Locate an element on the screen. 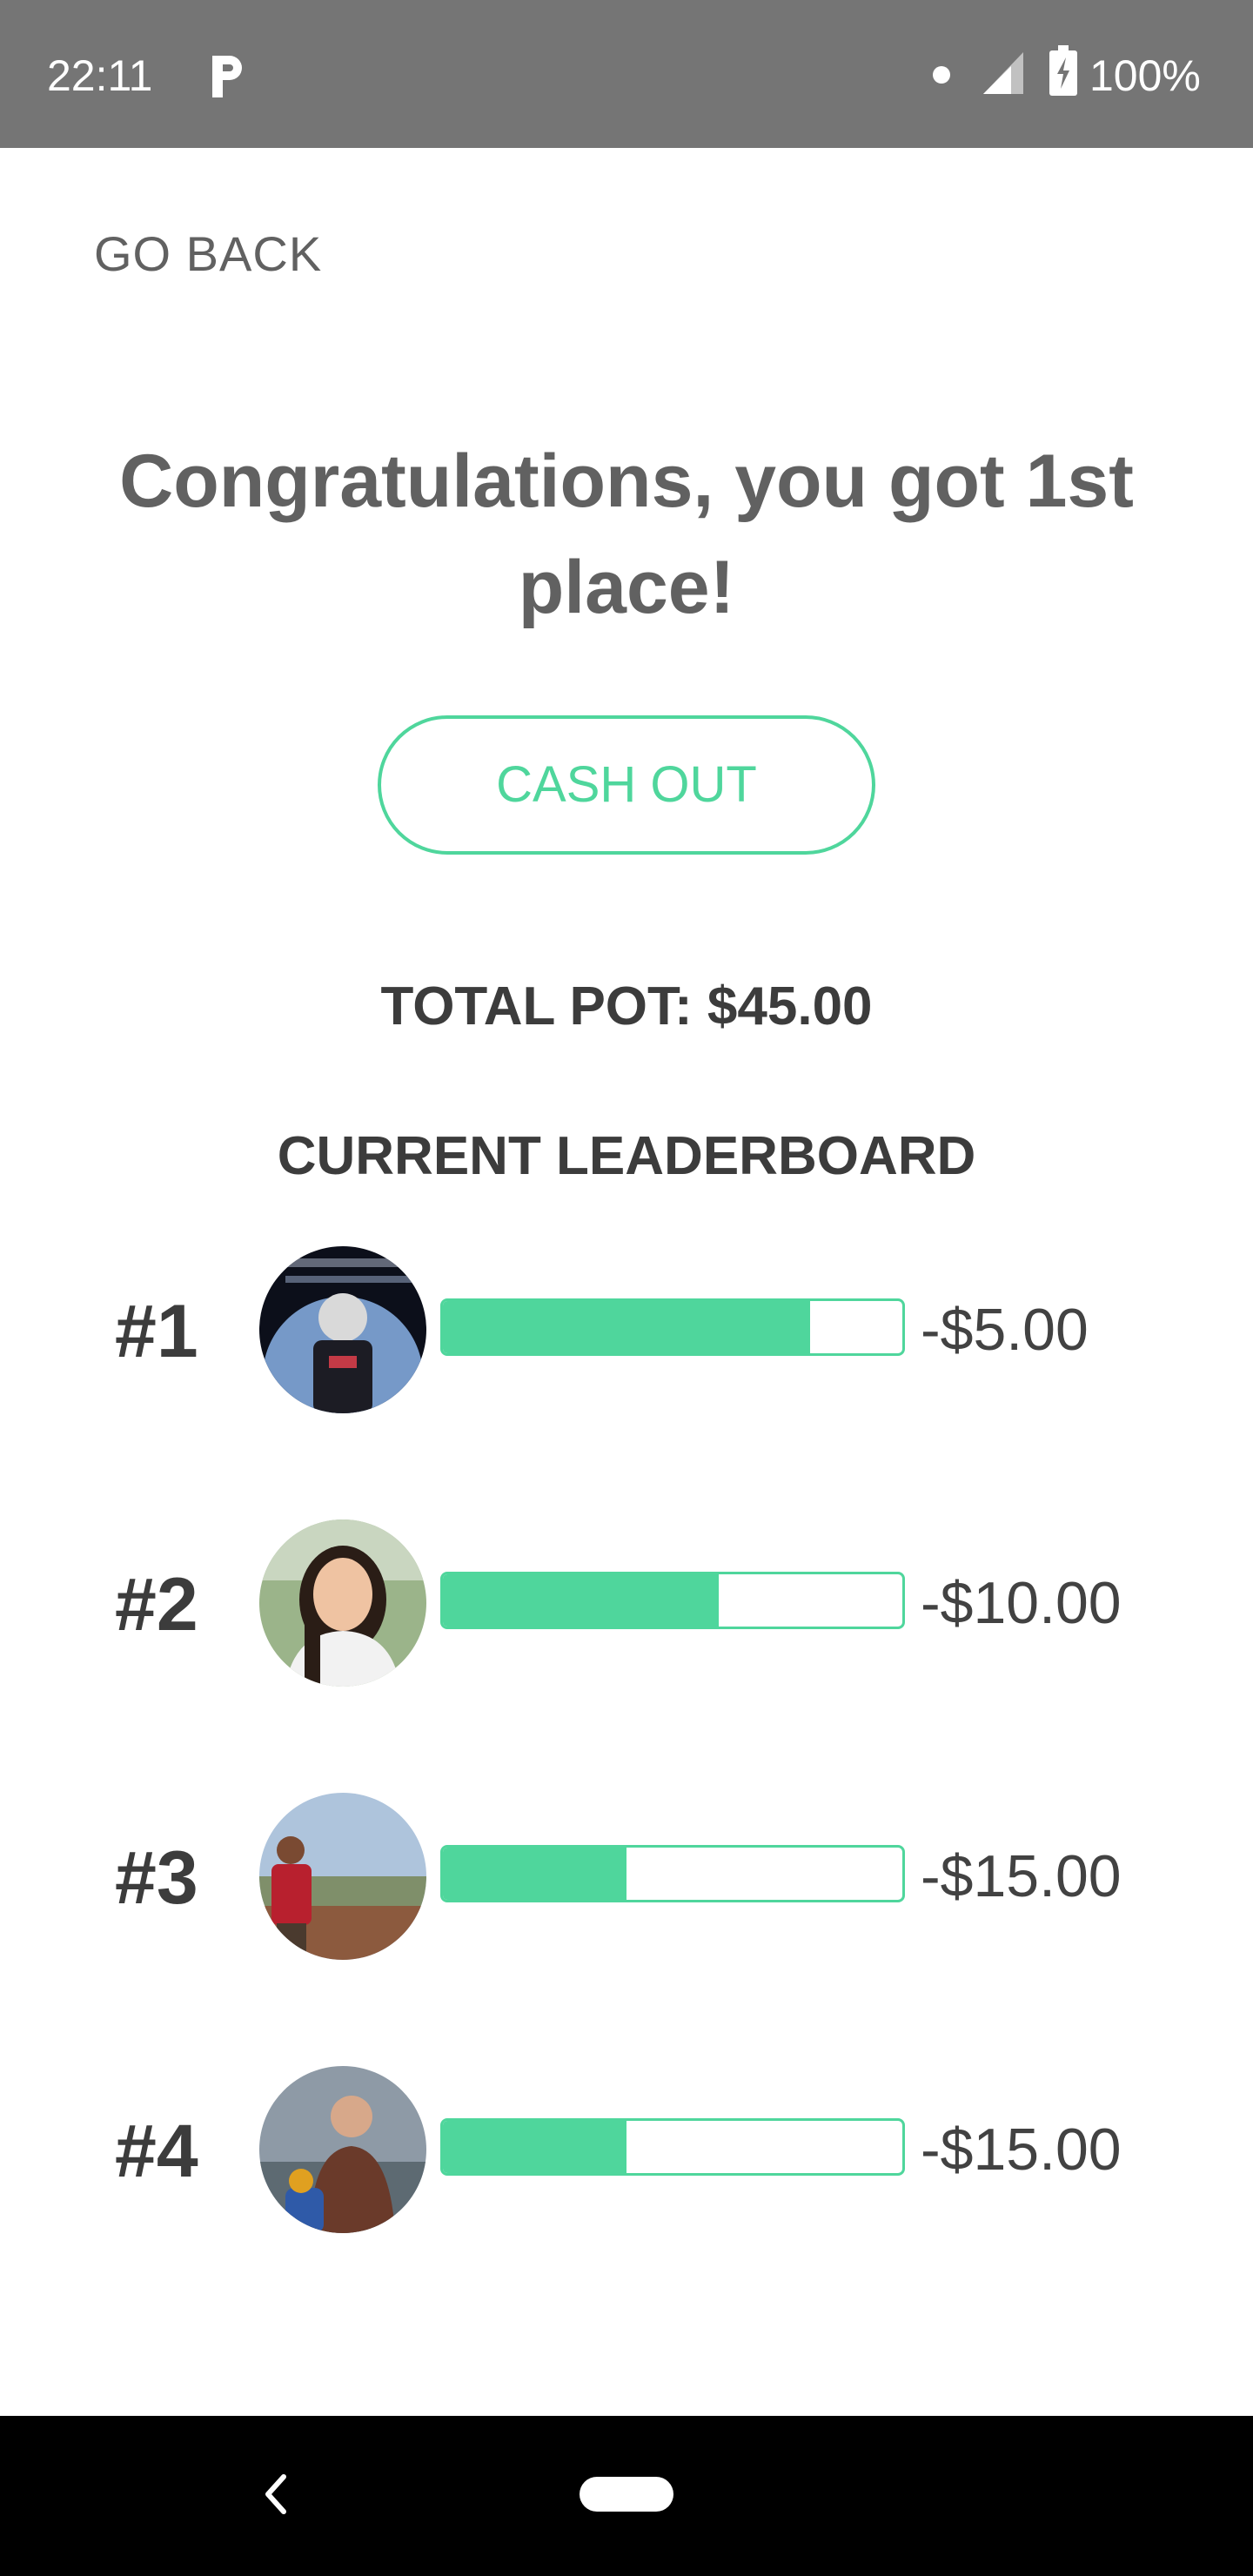 This screenshot has width=1253, height=2576. p-letter-icon is located at coordinates (227, 77).